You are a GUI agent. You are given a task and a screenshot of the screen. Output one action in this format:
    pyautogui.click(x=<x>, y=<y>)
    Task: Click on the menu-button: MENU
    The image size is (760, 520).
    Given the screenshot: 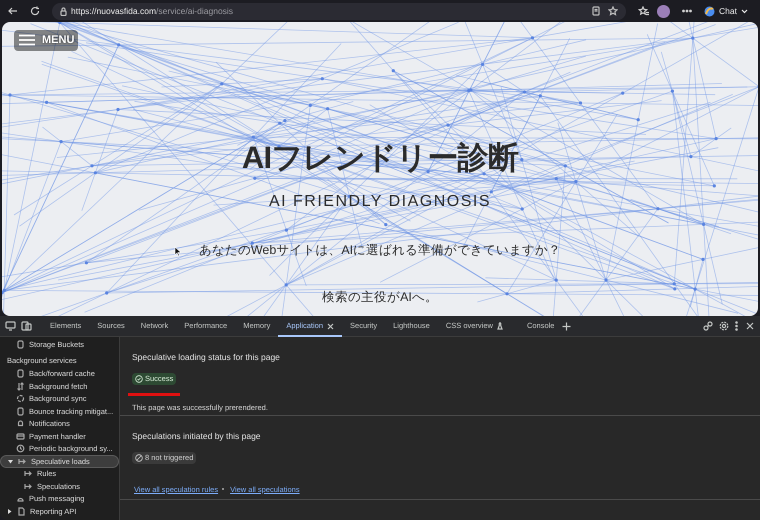 What is the action you would take?
    pyautogui.click(x=46, y=40)
    